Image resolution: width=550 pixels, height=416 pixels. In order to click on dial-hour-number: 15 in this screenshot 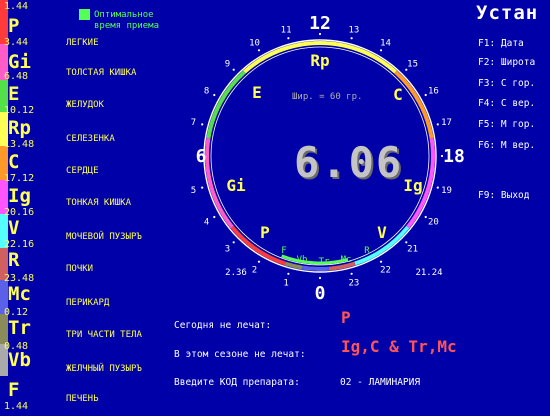, I will do `click(412, 64)`.